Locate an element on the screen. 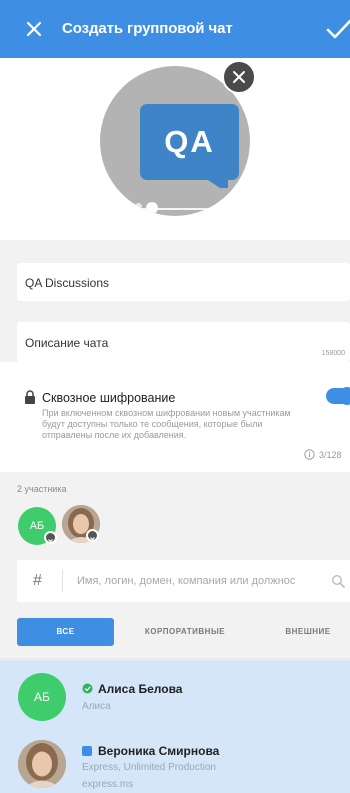 The image size is (350, 793). participants-section: 2 участника АБ is located at coordinates (175, 514).